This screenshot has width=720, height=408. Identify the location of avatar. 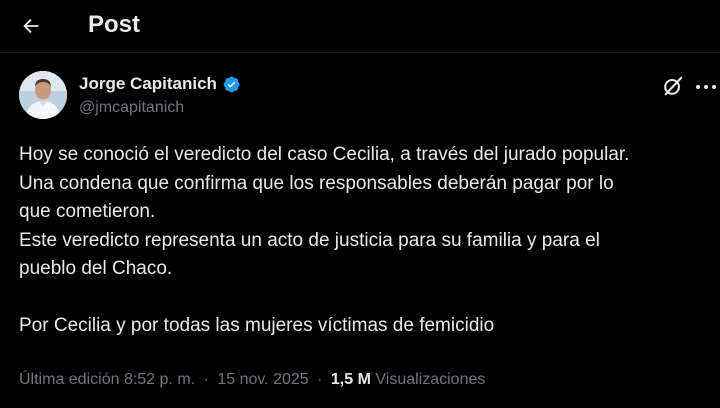
(43, 95).